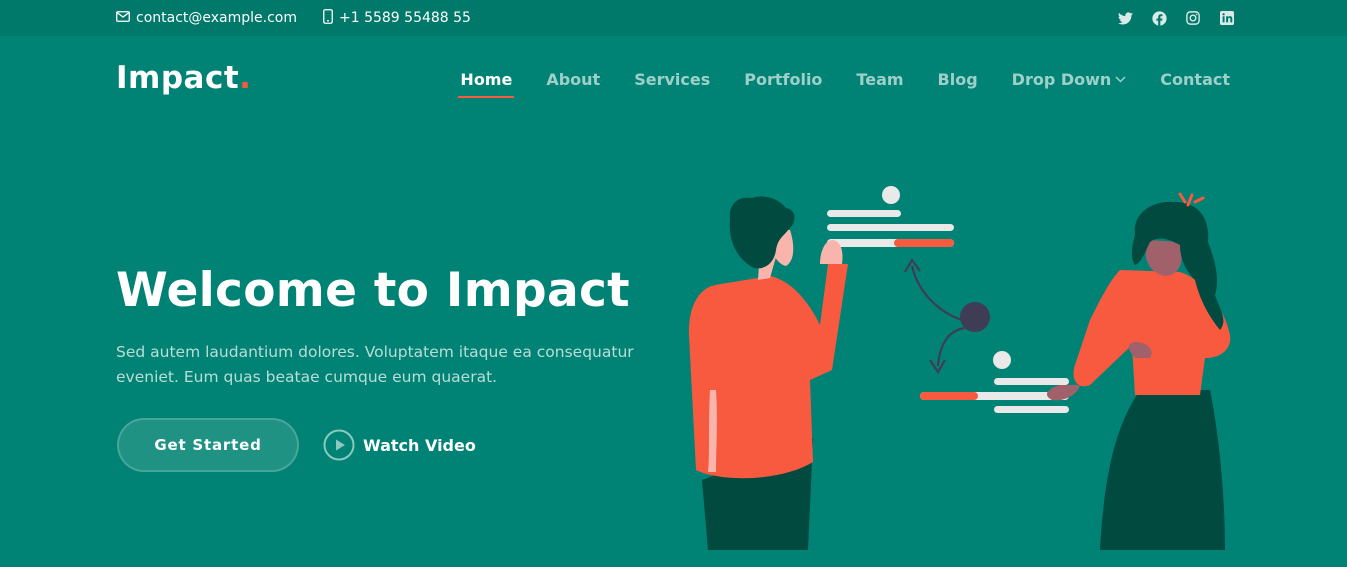 Image resolution: width=1347 pixels, height=567 pixels. What do you see at coordinates (306, 18) in the screenshot?
I see `contact-info: contact@example.com +1 5589 55488 55` at bounding box center [306, 18].